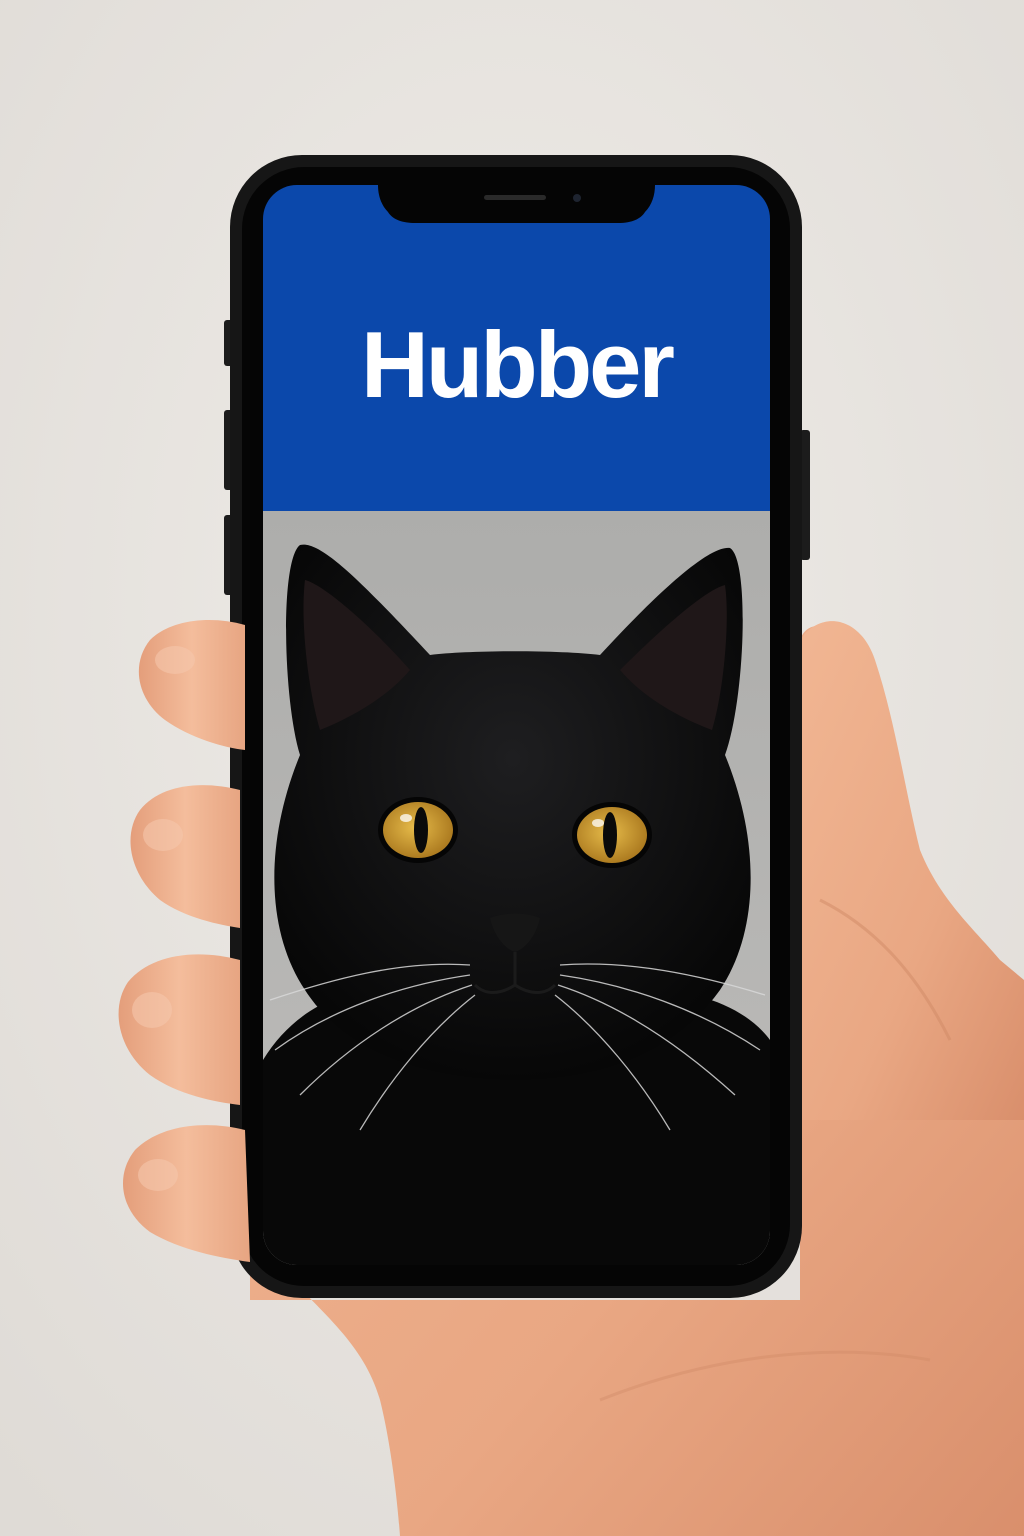 The image size is (1024, 1536). I want to click on app-title: Hubber, so click(518, 364).